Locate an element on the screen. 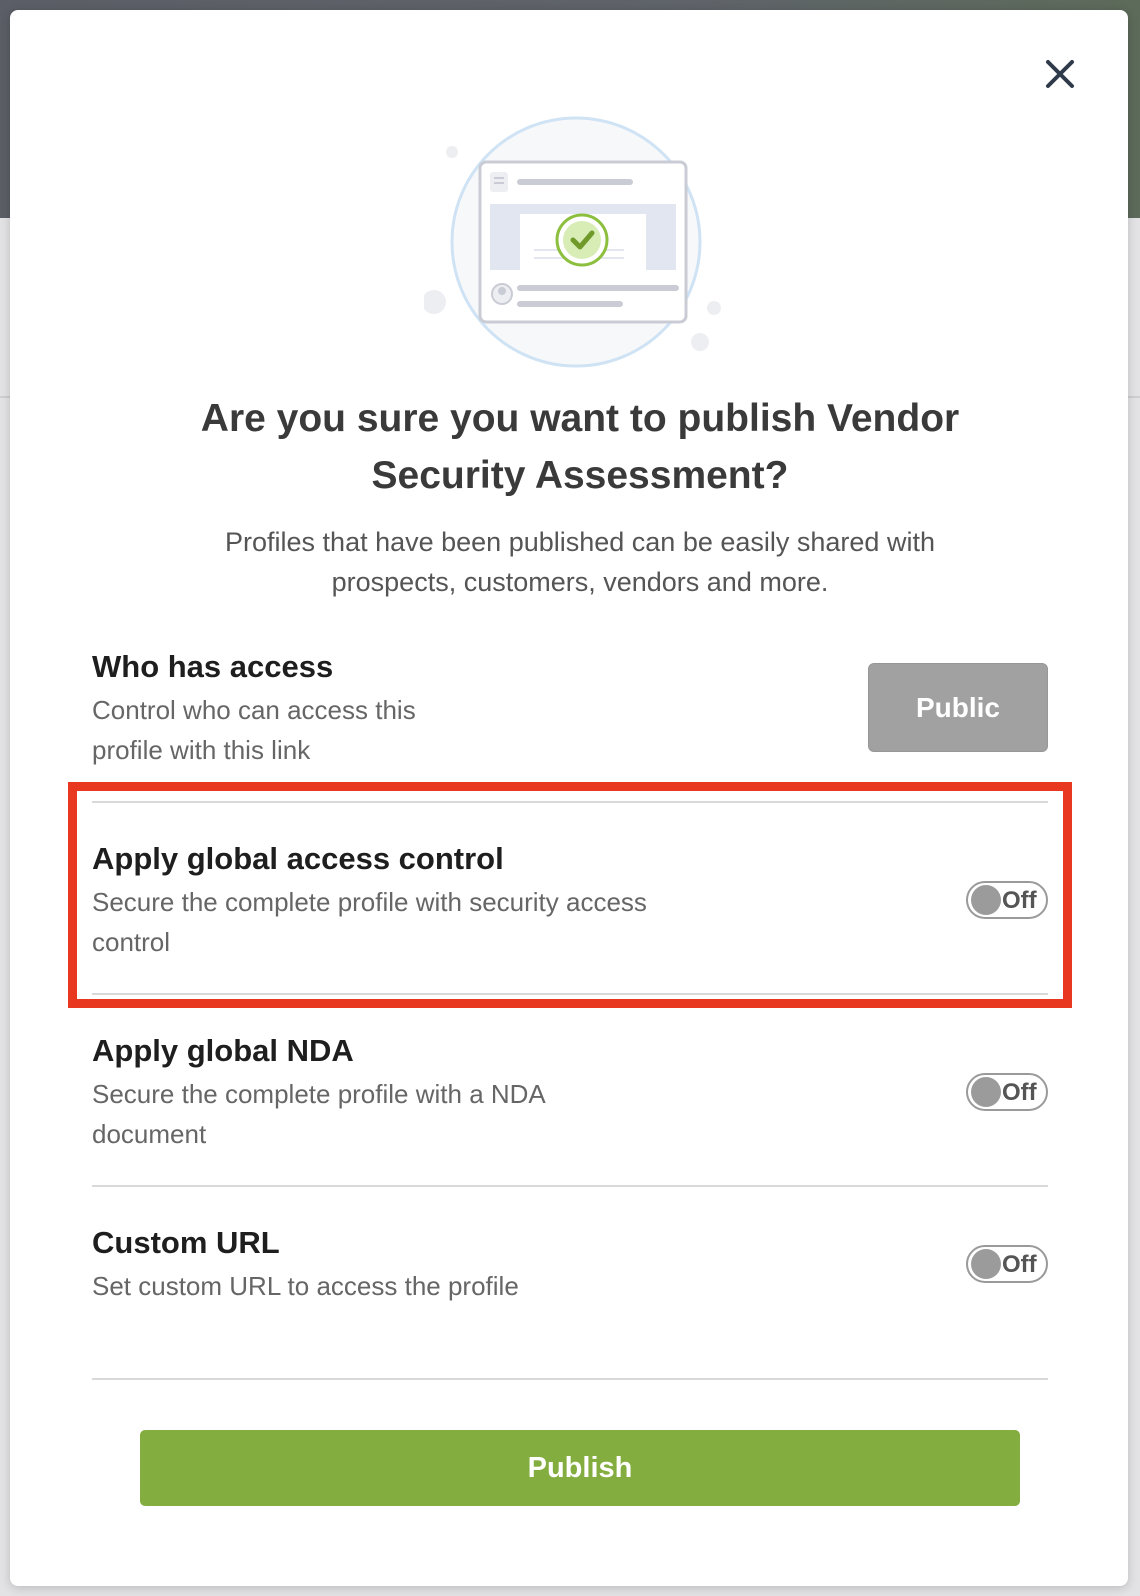  custom-url-title: Custom URL is located at coordinates (186, 1242).